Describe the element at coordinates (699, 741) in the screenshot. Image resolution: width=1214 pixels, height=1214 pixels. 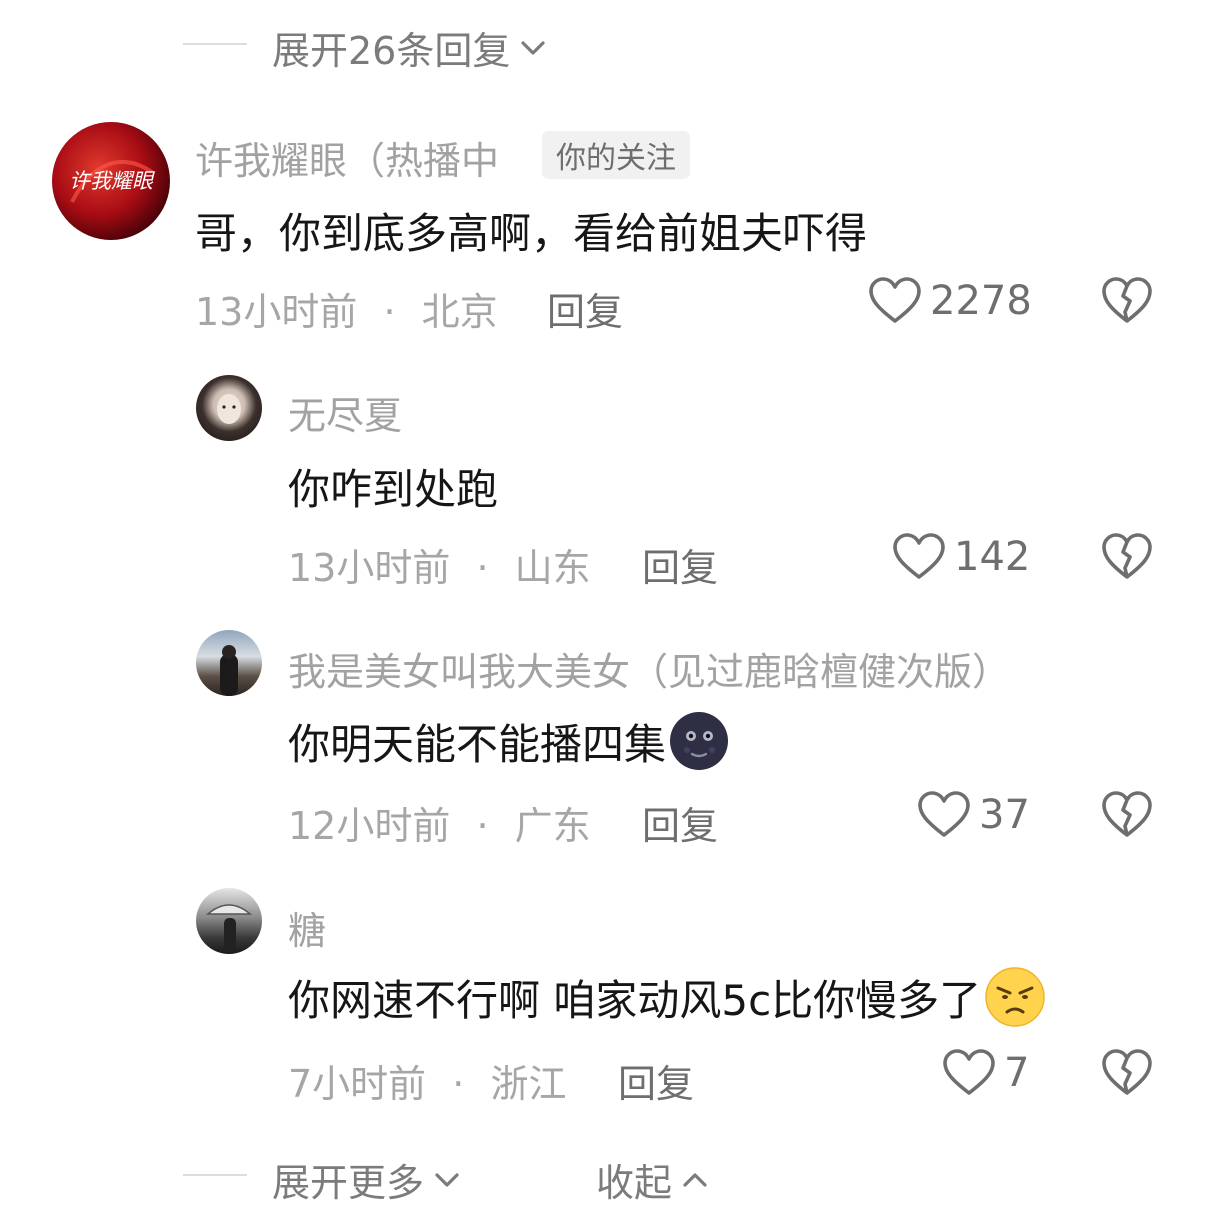
I see `new-moon-face-emoji-icon` at that location.